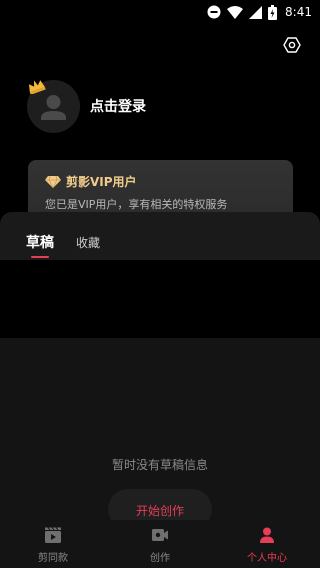  I want to click on start-creating-label: 开始创作, so click(159, 511).